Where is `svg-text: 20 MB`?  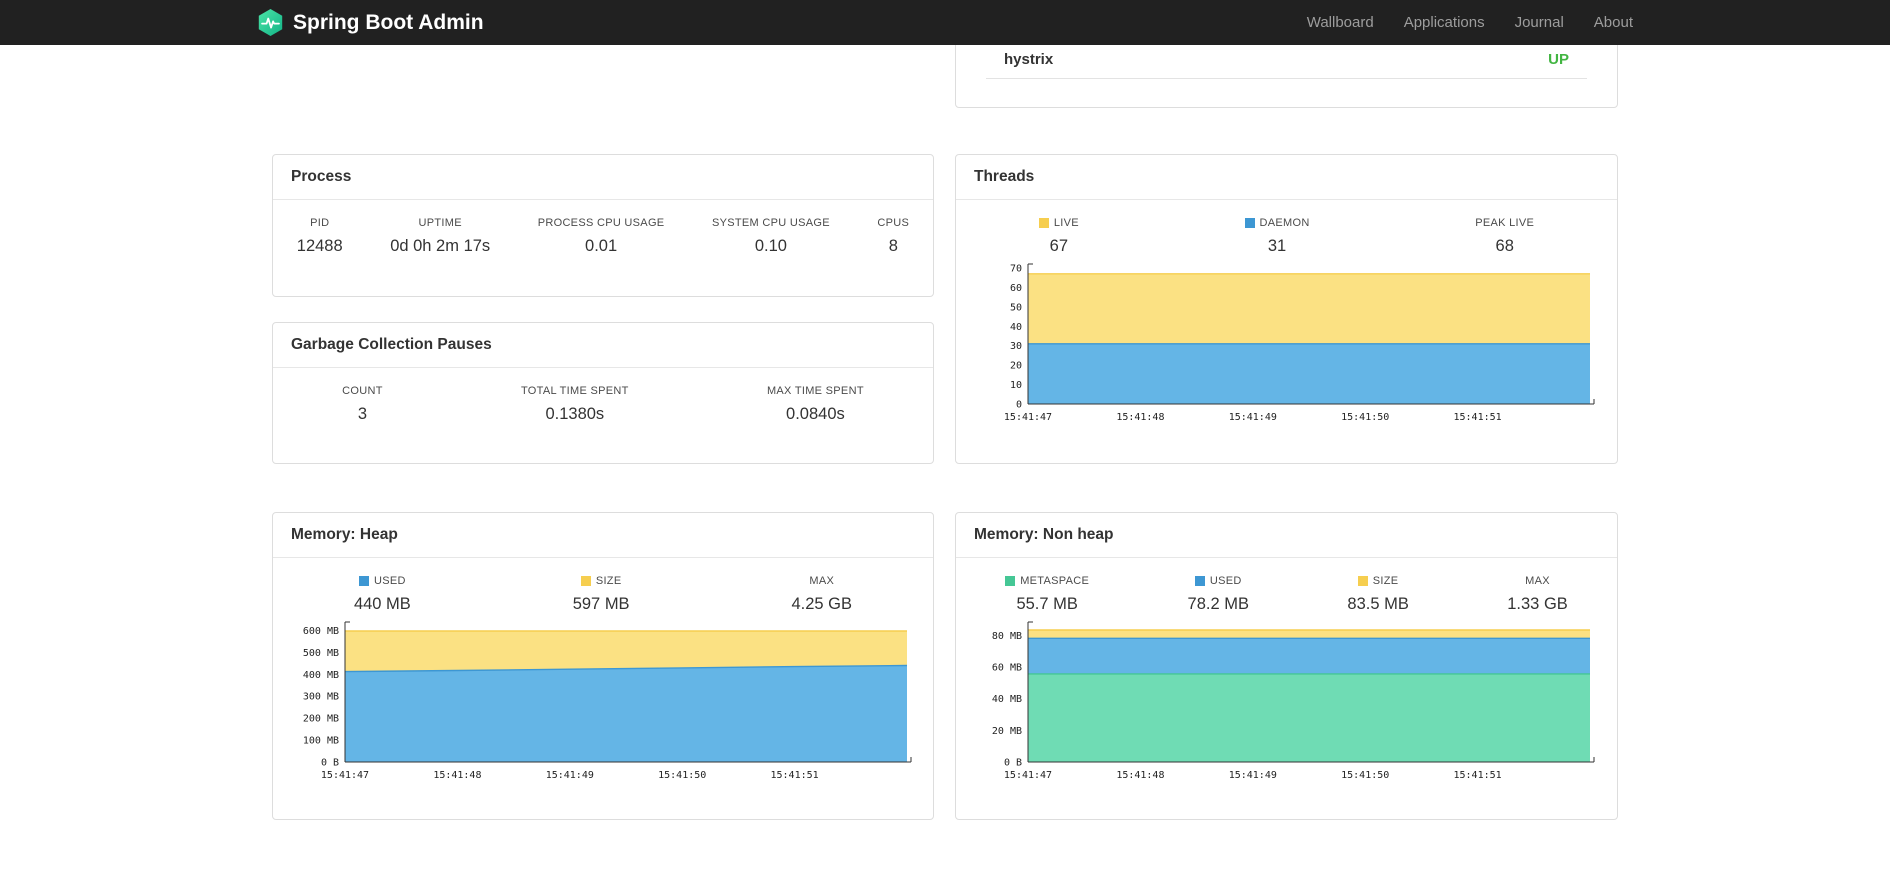
svg-text: 20 MB is located at coordinates (1007, 731).